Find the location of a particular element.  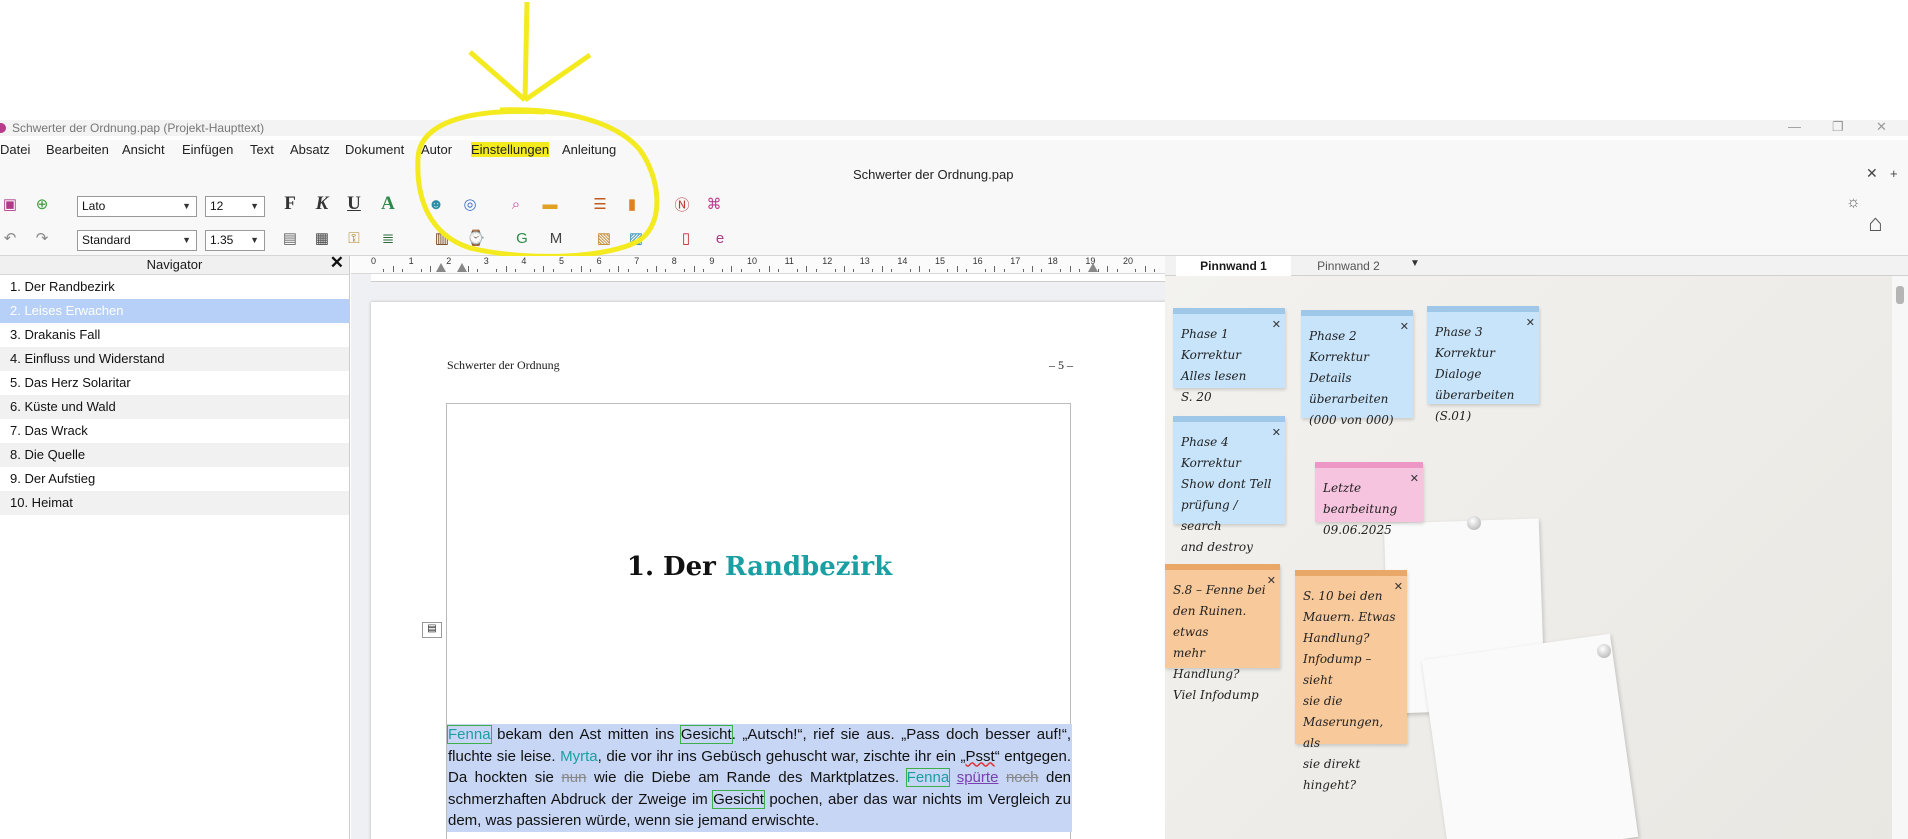

menu-einfuegen: Einfügen is located at coordinates (207, 149).